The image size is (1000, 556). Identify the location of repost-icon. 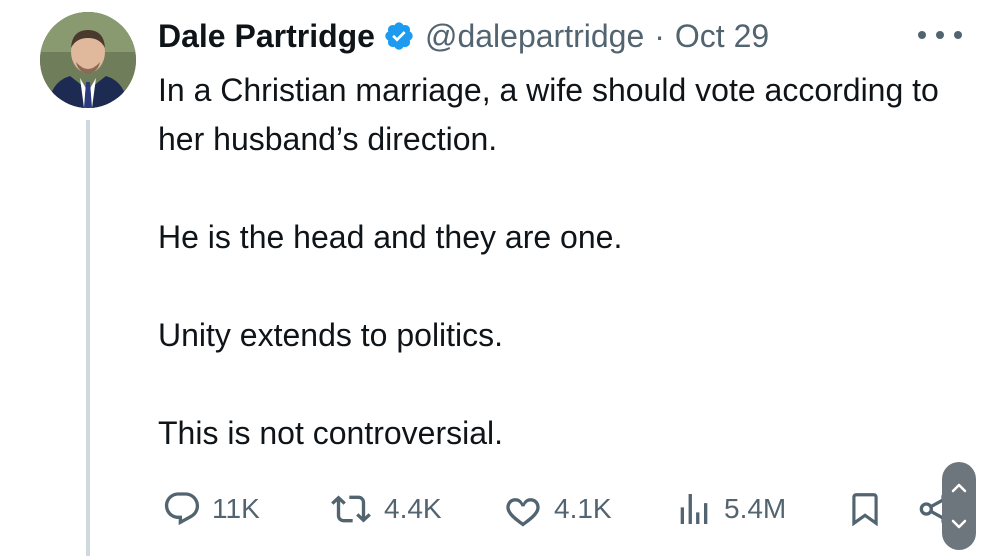
(351, 509).